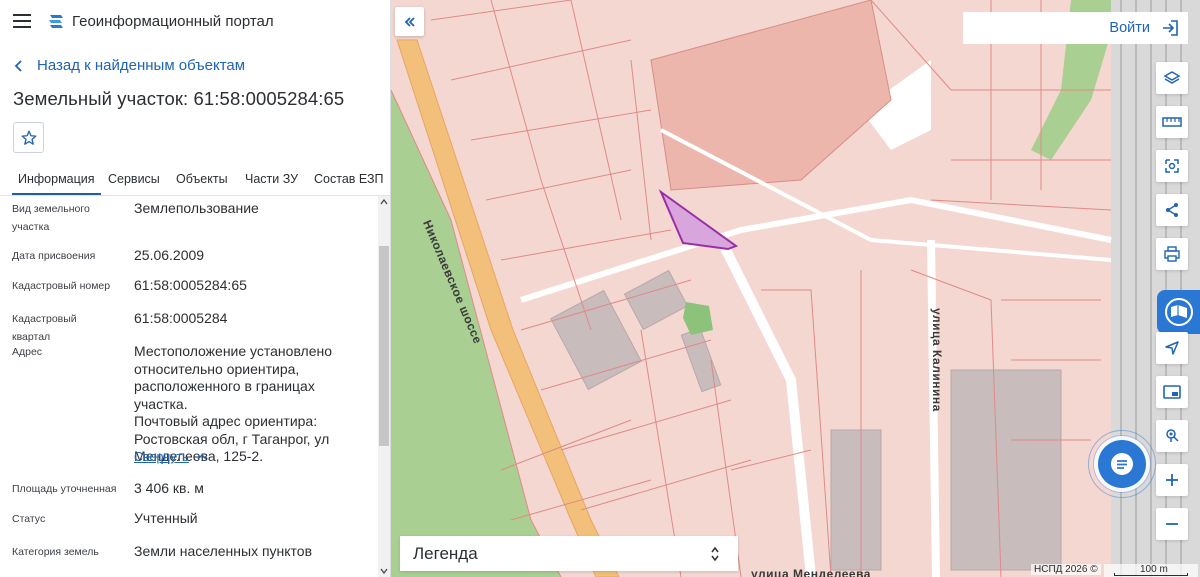  What do you see at coordinates (233, 351) in the screenshot?
I see `address-line: Местоположение установлено` at bounding box center [233, 351].